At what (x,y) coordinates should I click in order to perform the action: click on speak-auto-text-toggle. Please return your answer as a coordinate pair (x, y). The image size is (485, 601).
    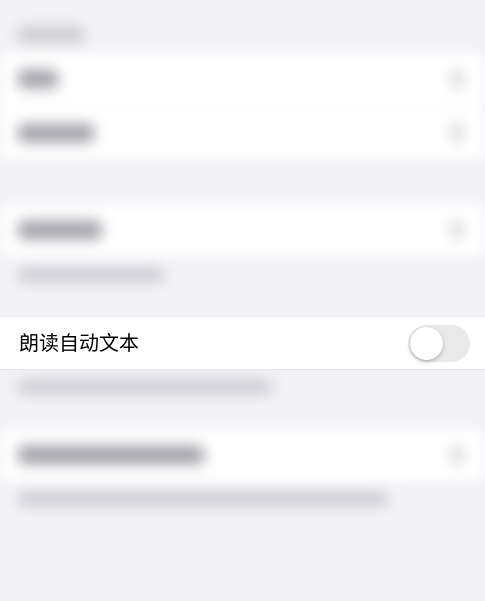
    Looking at the image, I should click on (439, 343).